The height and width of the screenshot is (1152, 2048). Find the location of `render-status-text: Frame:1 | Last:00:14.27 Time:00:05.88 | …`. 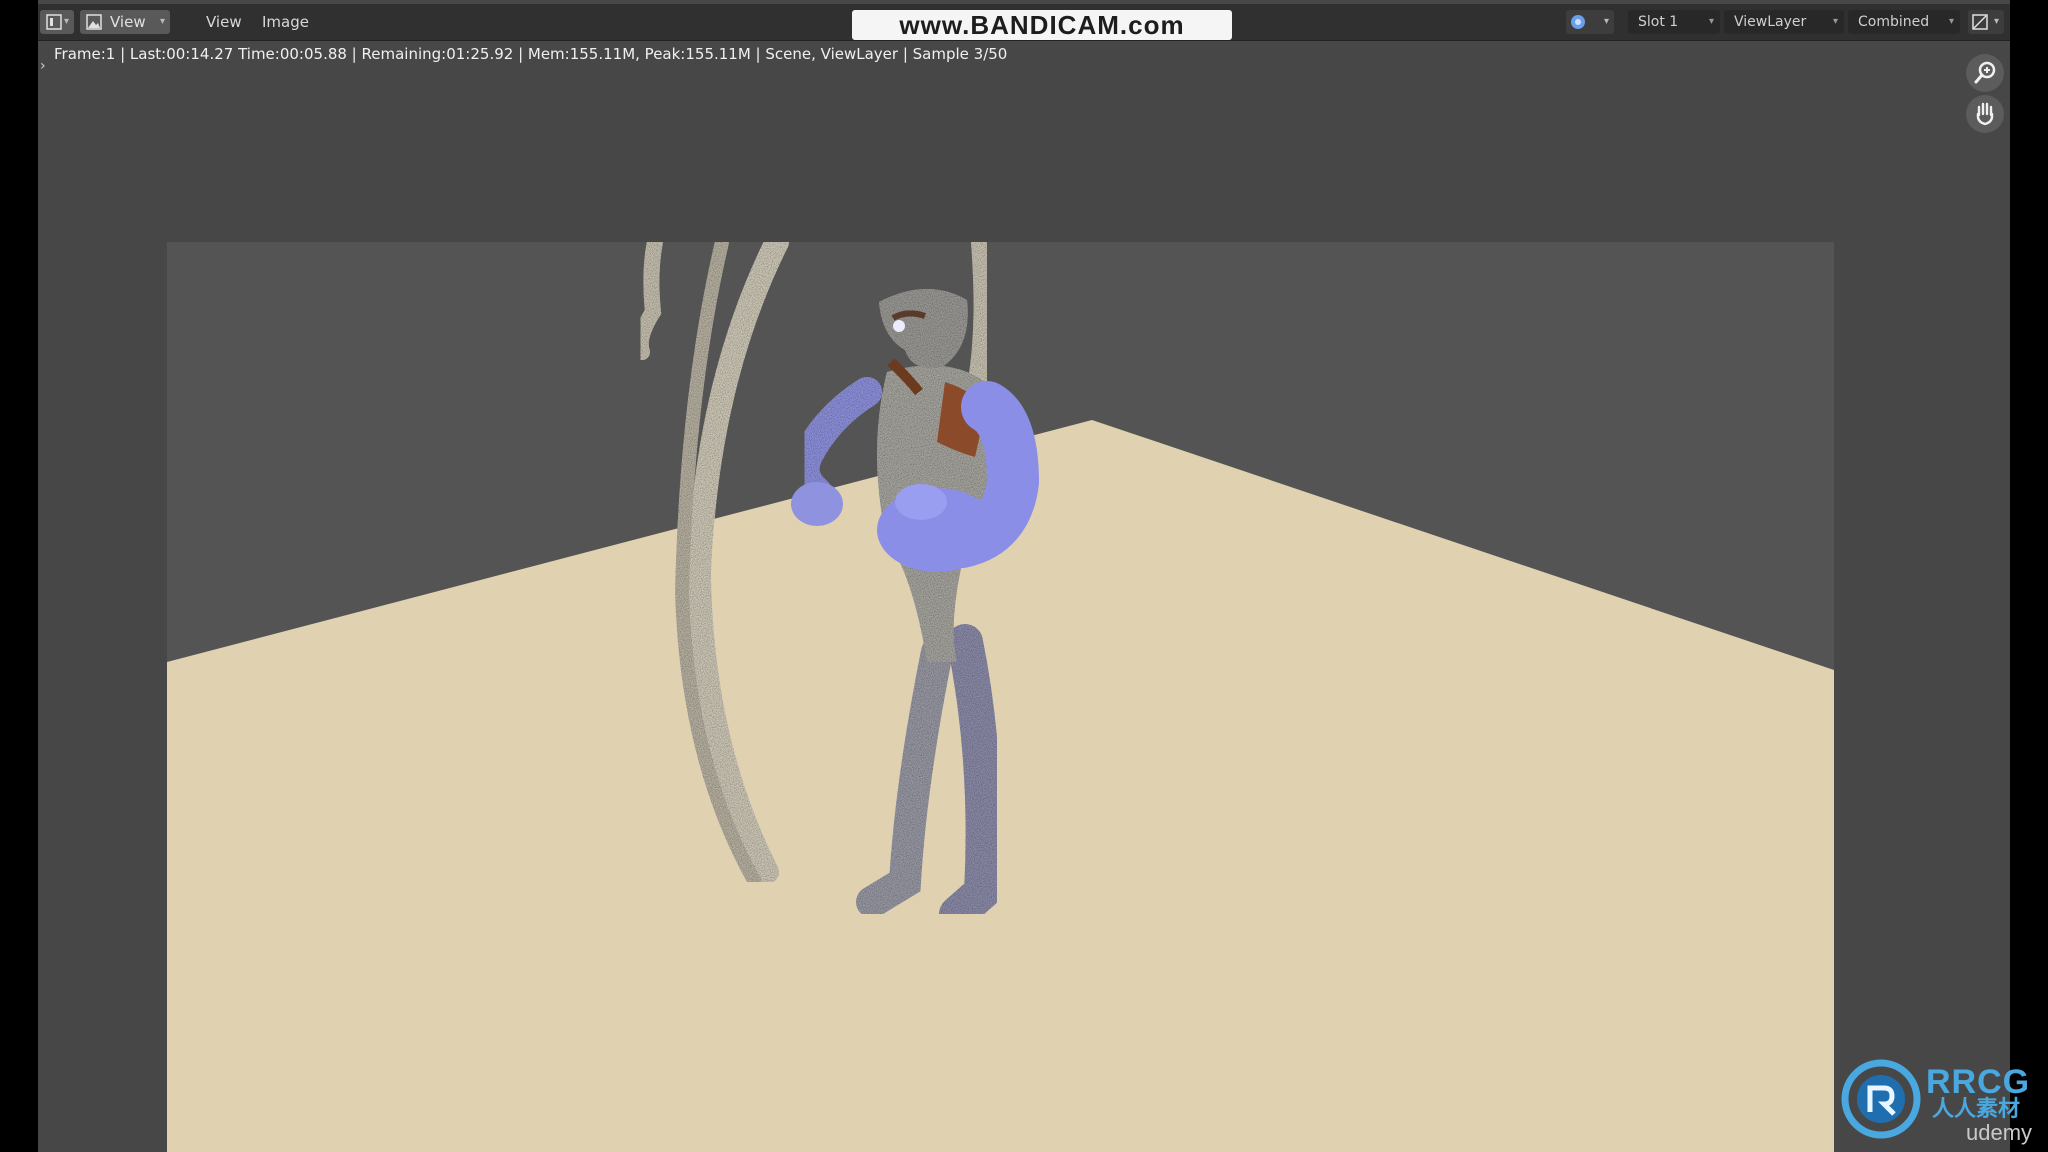

render-status-text: Frame:1 | Last:00:14.27 Time:00:05.88 | … is located at coordinates (531, 54).